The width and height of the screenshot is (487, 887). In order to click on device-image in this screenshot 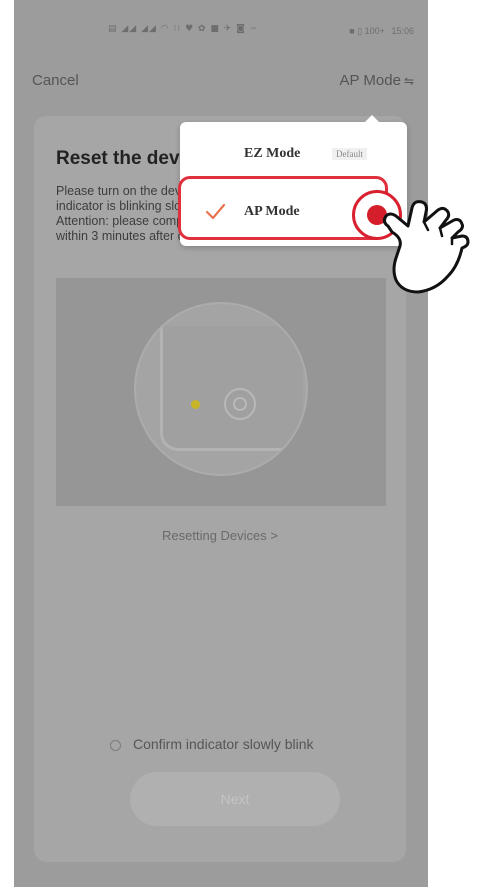, I will do `click(221, 389)`.